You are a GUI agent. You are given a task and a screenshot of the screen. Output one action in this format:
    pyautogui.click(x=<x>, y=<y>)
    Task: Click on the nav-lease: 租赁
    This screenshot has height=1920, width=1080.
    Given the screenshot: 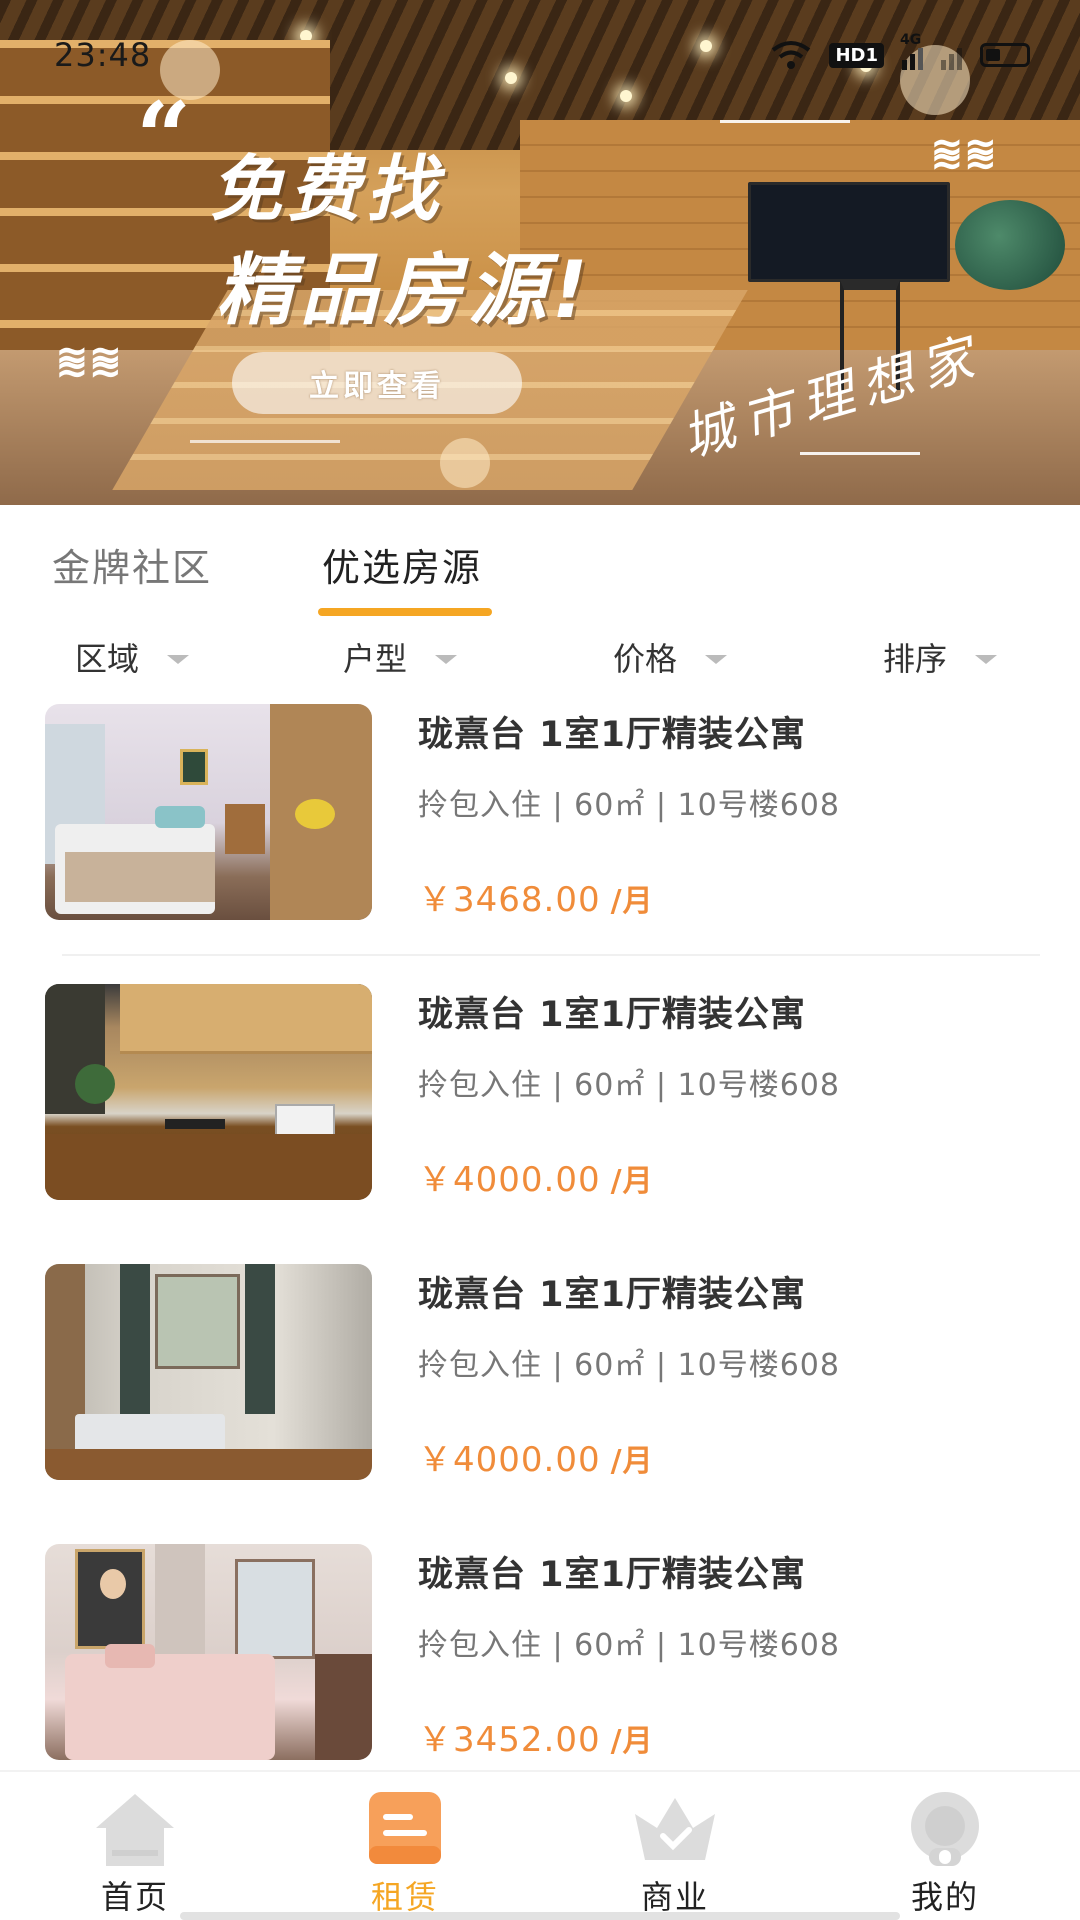 What is the action you would take?
    pyautogui.click(x=405, y=1846)
    